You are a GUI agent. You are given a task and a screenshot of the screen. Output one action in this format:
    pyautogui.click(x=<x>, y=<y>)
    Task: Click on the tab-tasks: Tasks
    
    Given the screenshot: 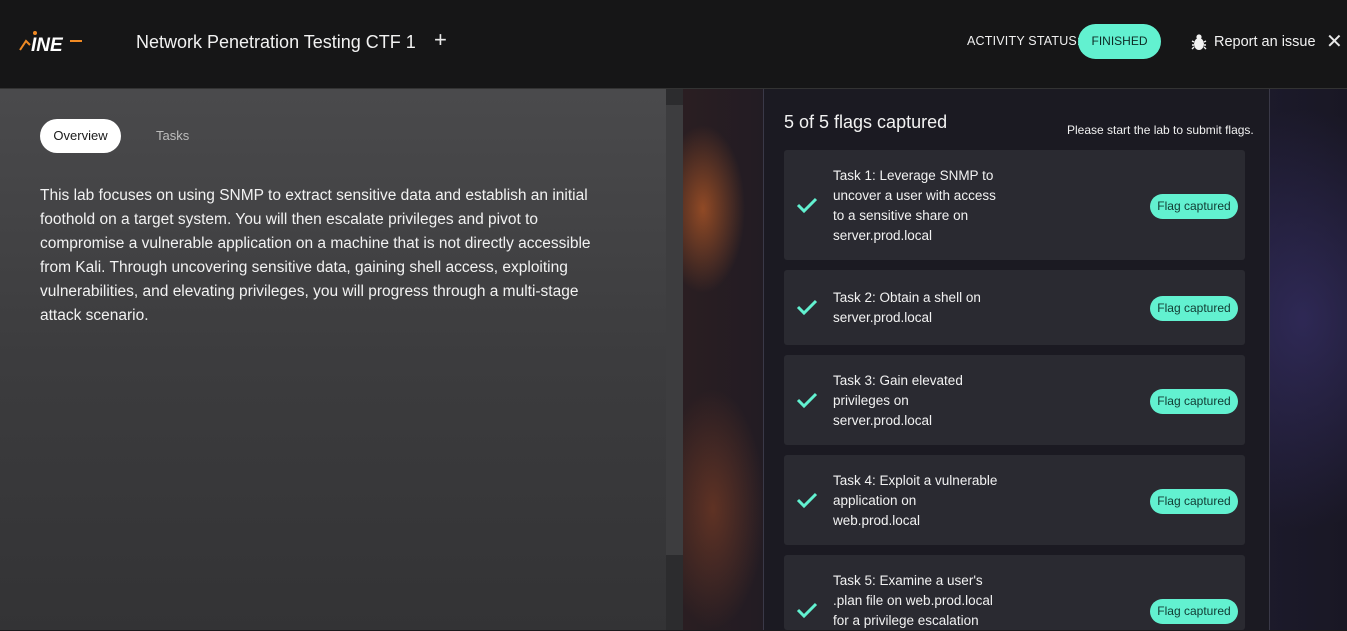 What is the action you would take?
    pyautogui.click(x=172, y=135)
    